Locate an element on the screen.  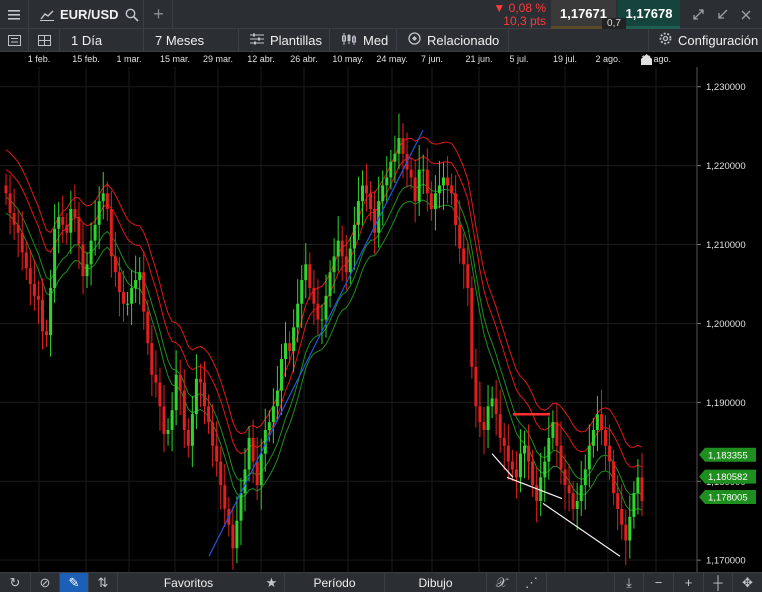
related-button: Relacionado is located at coordinates (453, 40).